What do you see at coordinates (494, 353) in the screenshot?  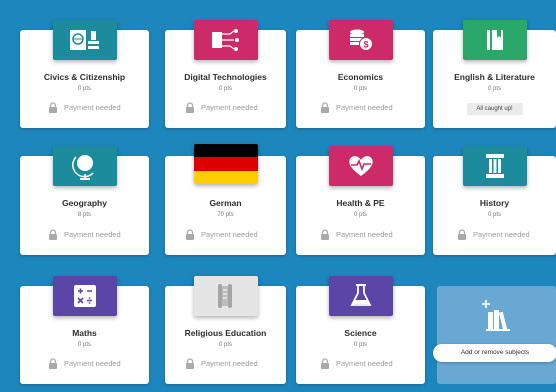 I see `add-remove-subjects-button: Add or remove subjects` at bounding box center [494, 353].